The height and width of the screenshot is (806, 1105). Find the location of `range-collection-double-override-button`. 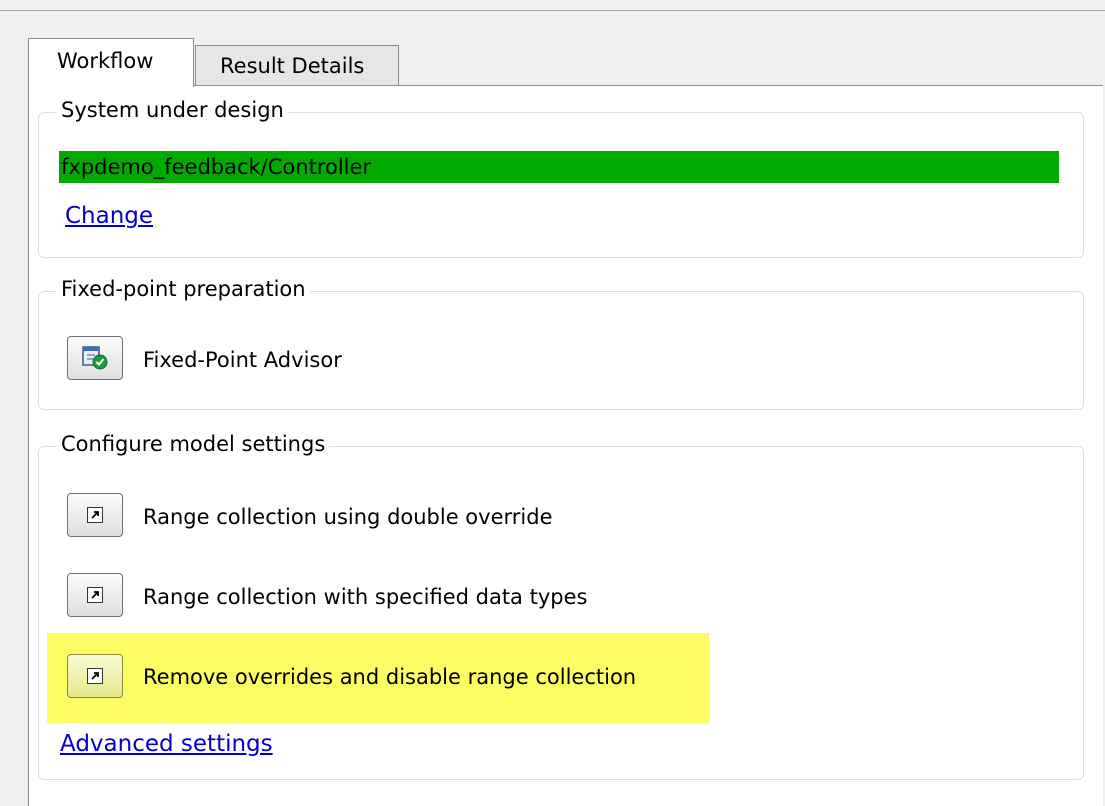

range-collection-double-override-button is located at coordinates (95, 515).